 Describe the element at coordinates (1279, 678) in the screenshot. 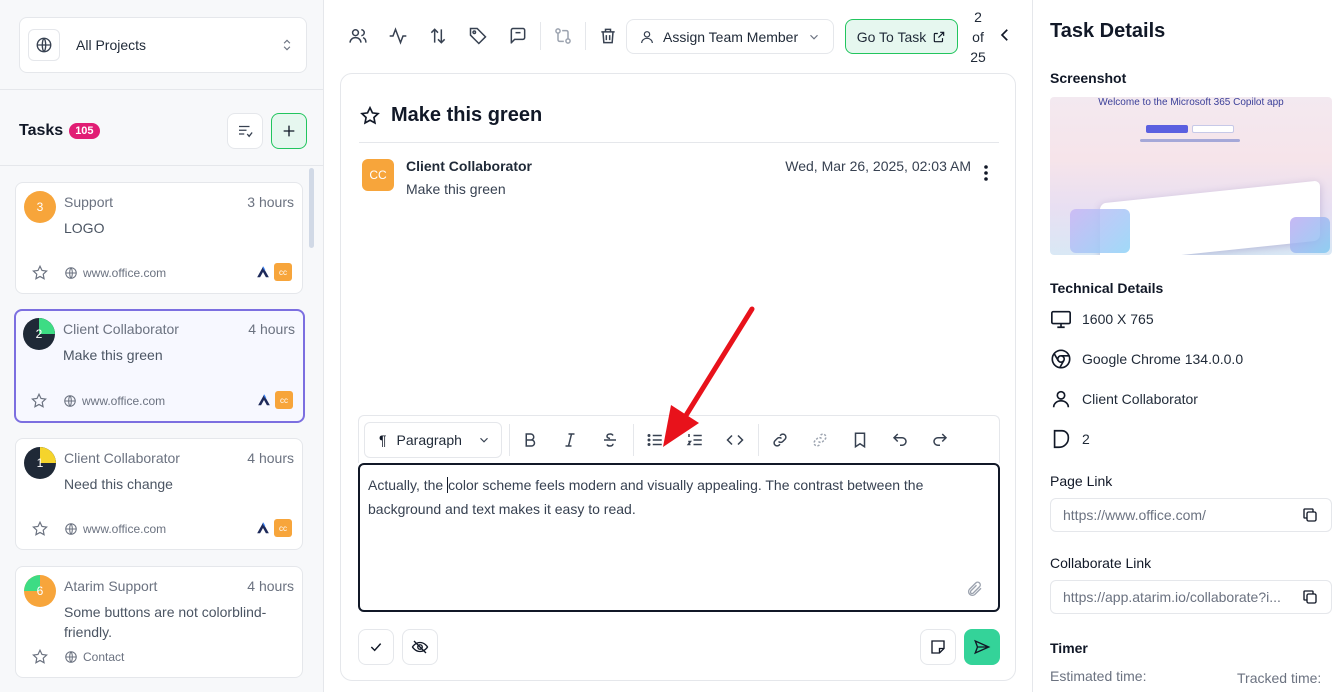

I see `tracked-time-label: Tracked time:` at that location.